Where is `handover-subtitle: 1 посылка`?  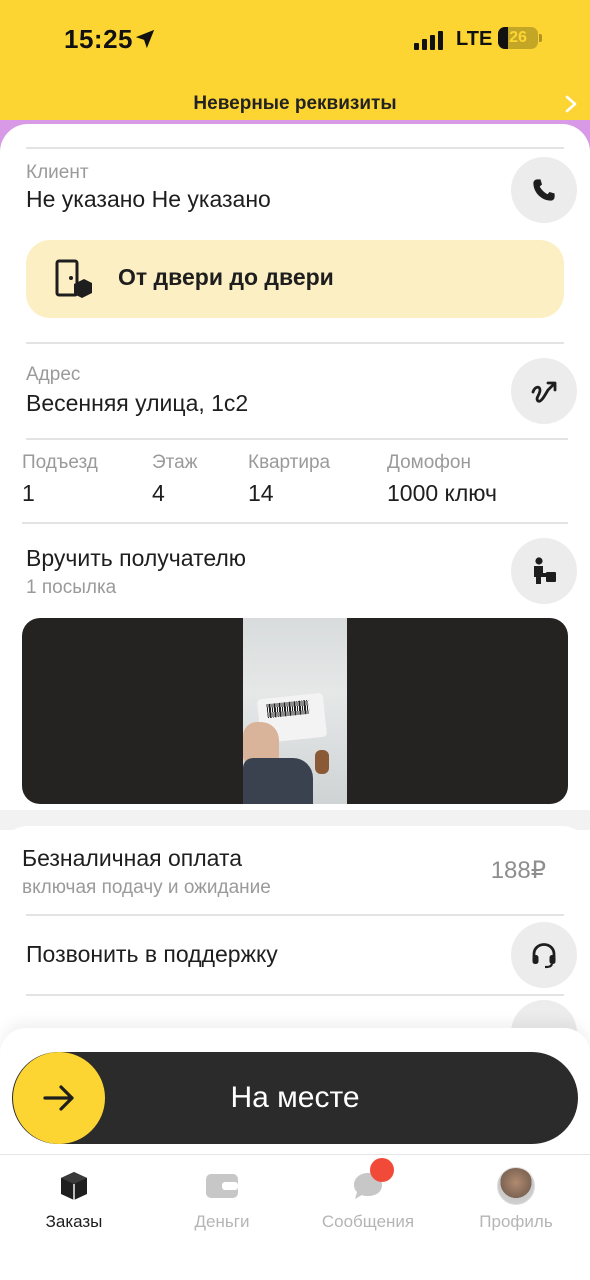
handover-subtitle: 1 посылка is located at coordinates (71, 587).